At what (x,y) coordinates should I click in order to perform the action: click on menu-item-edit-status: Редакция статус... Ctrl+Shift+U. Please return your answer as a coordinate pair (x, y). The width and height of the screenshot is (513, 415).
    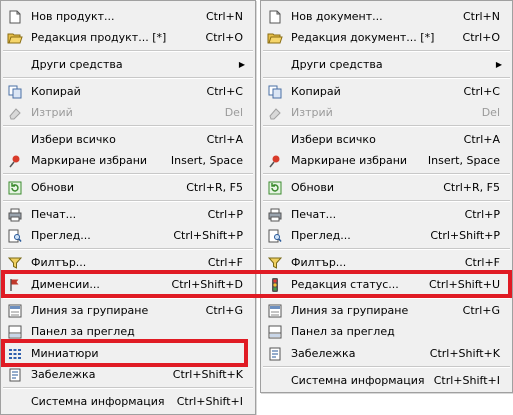
    Looking at the image, I should click on (386, 285).